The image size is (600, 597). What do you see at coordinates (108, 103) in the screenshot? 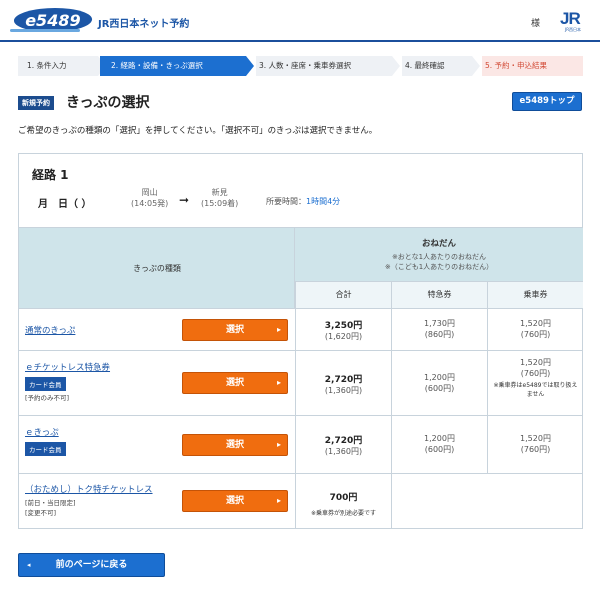
I see `page-title: きっぷの選択` at bounding box center [108, 103].